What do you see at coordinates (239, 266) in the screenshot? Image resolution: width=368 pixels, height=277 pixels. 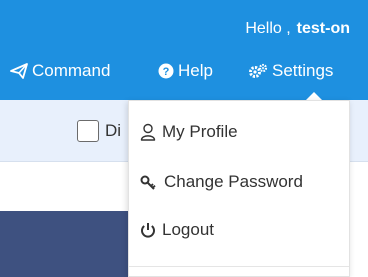 I see `menu-divider` at bounding box center [239, 266].